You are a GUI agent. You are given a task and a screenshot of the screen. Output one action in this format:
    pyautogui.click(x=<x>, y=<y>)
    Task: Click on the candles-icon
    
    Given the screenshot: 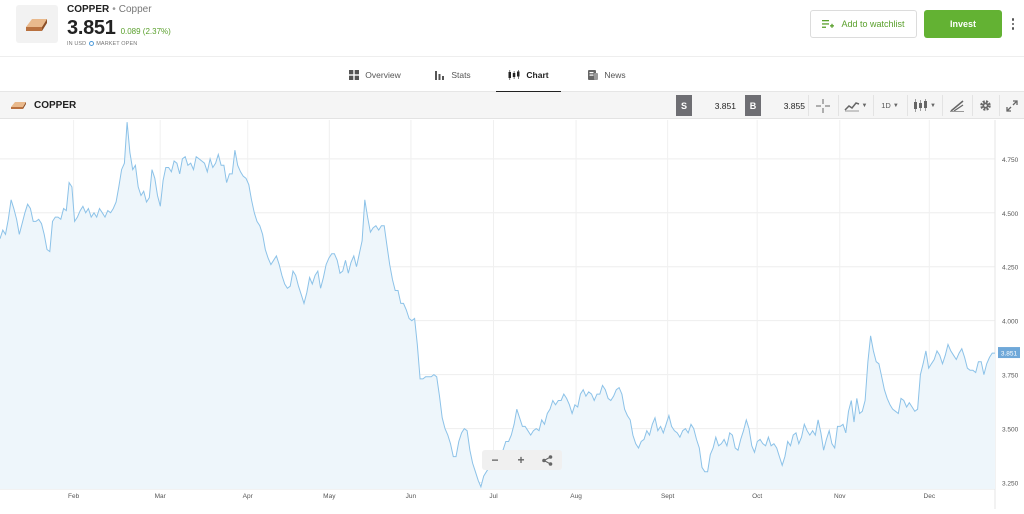 What is the action you would take?
    pyautogui.click(x=514, y=74)
    